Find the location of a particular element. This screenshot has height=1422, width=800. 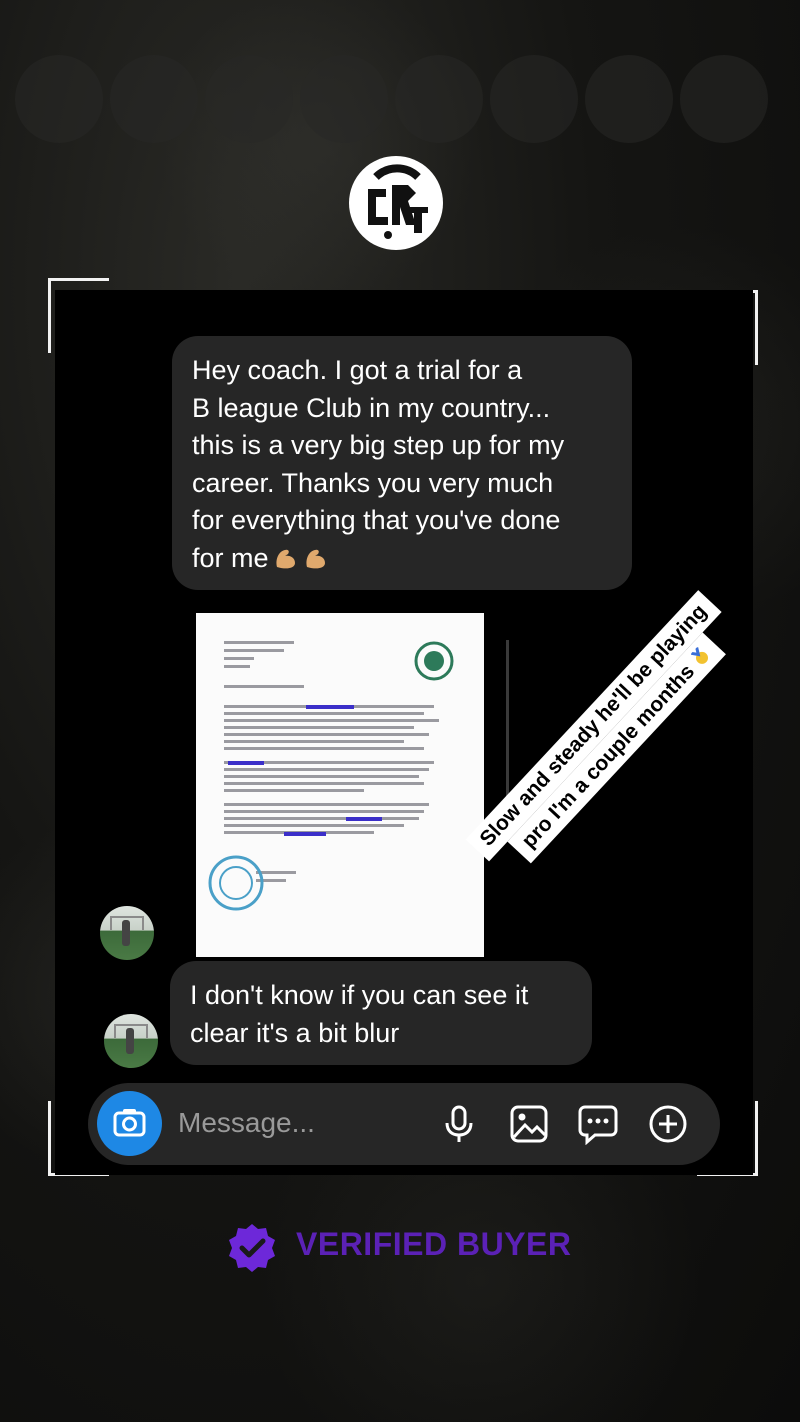

camera-icon is located at coordinates (129, 1123).